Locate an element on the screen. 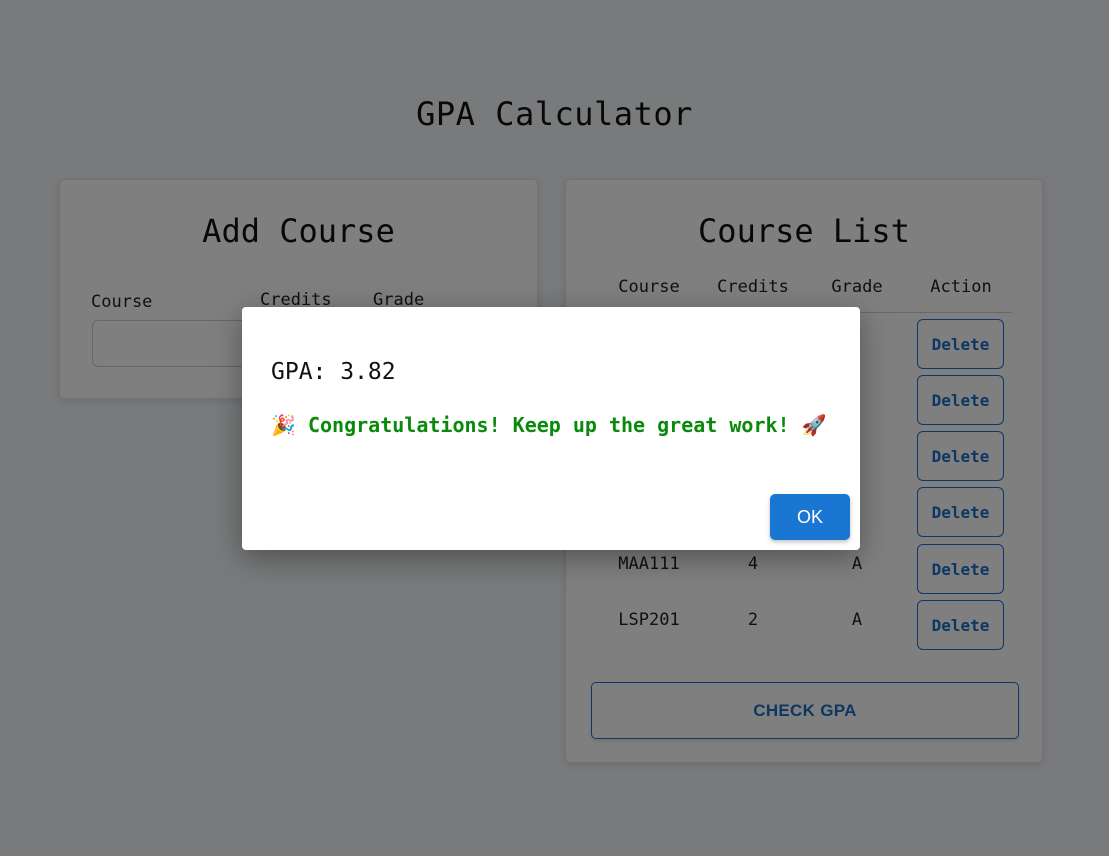 This screenshot has height=856, width=1109. rocket-icon: 🚀 is located at coordinates (814, 425).